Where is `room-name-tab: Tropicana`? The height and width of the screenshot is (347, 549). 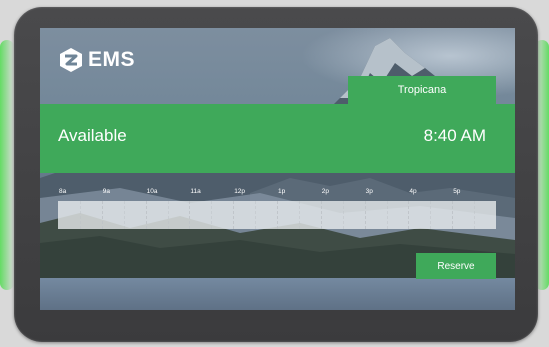 room-name-tab: Tropicana is located at coordinates (422, 90).